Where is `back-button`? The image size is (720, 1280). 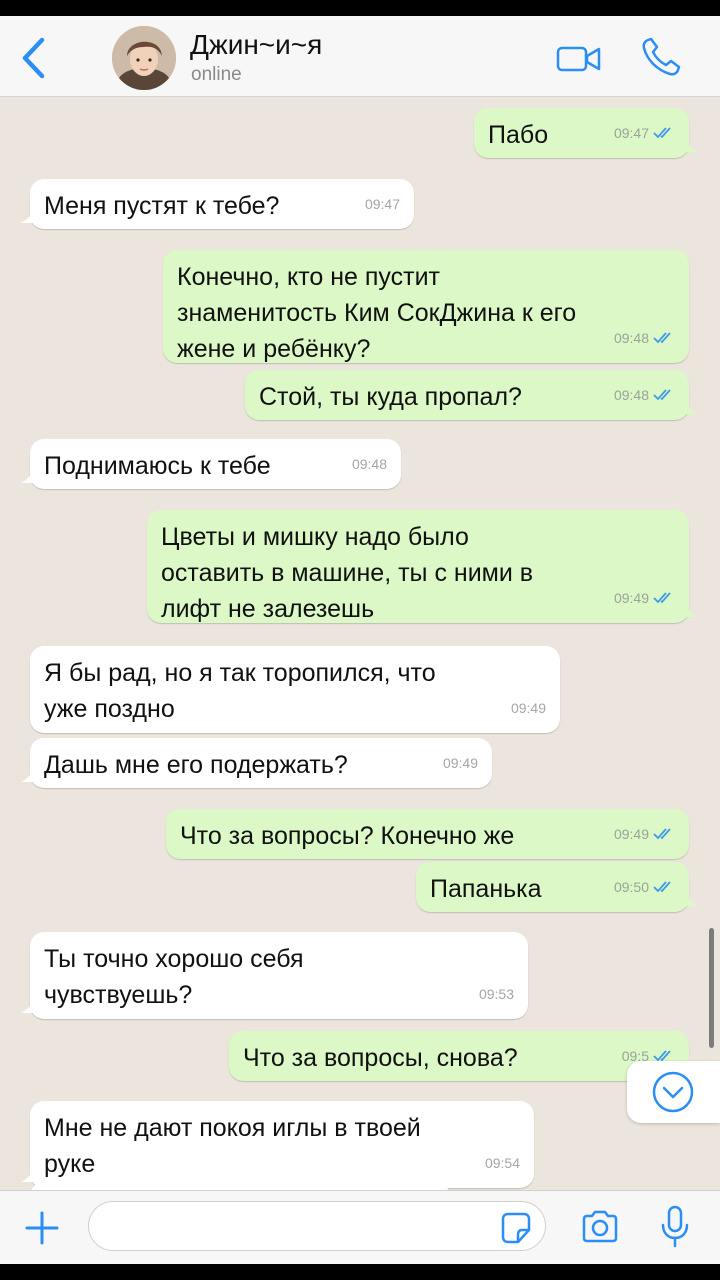 back-button is located at coordinates (33, 58).